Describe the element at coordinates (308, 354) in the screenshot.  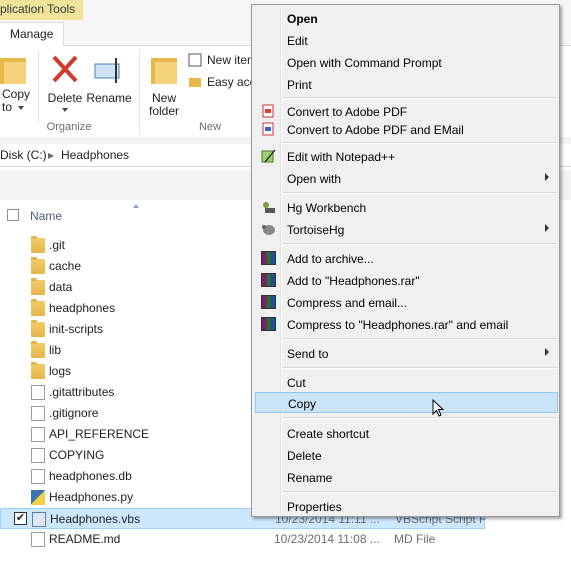
I see `menu-item-label: Send to` at that location.